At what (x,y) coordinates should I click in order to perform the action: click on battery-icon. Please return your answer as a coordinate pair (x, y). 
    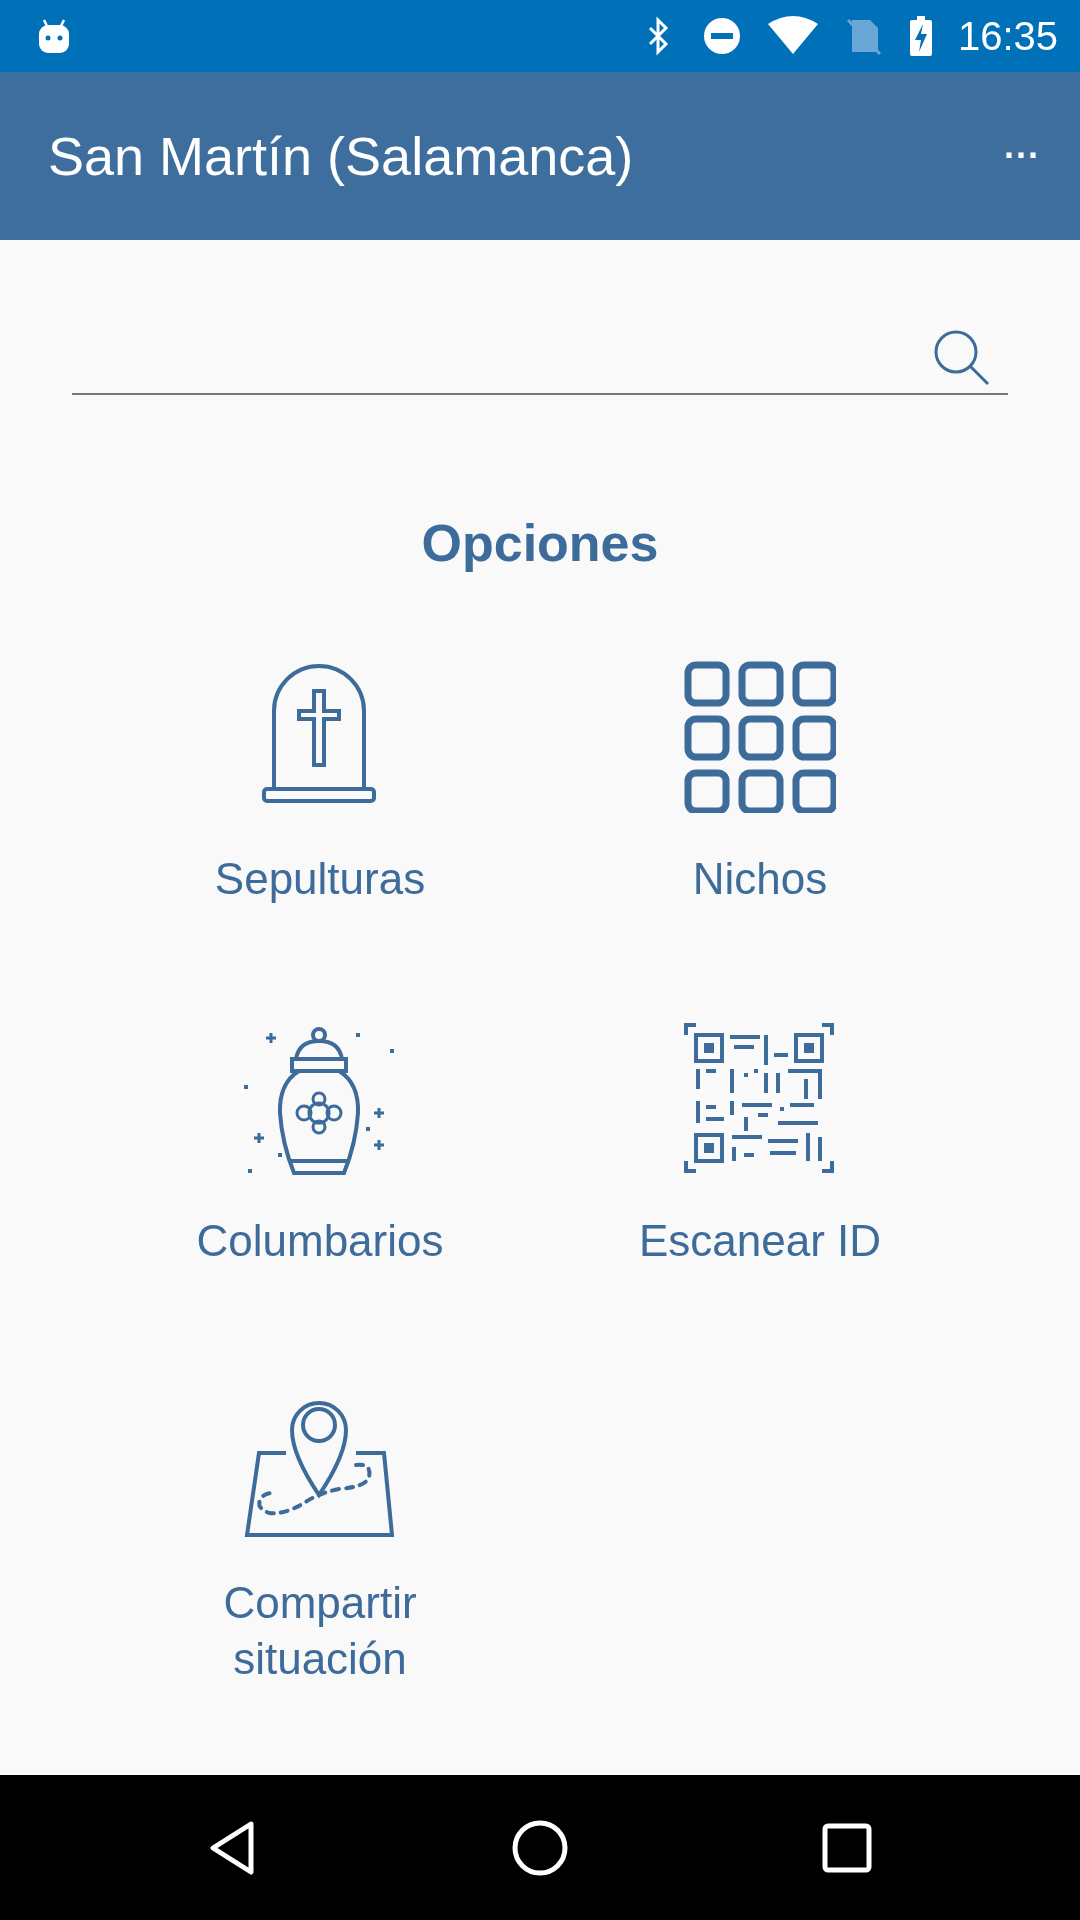
    Looking at the image, I should click on (920, 36).